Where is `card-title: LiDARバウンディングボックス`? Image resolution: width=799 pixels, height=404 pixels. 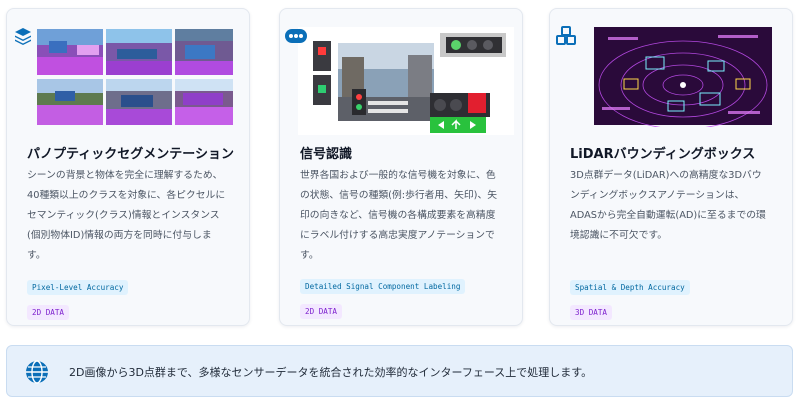 card-title: LiDARバウンディングボックス is located at coordinates (663, 154).